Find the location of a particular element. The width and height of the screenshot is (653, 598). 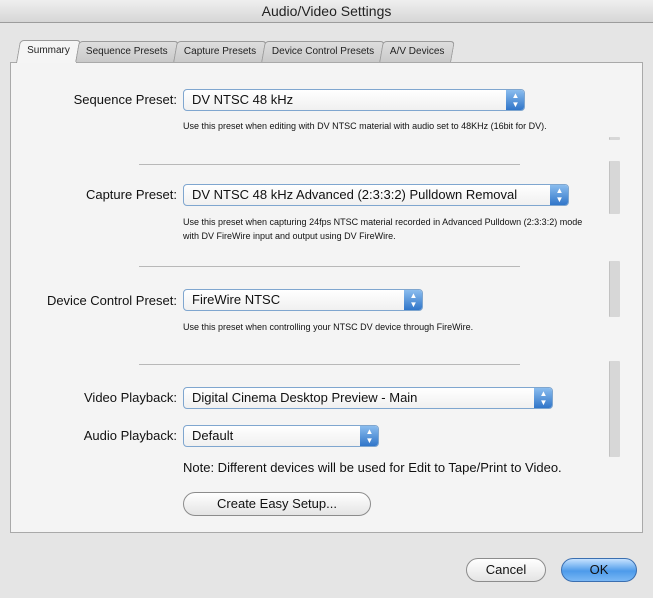

window-title: Audio/Video Settings is located at coordinates (326, 11).